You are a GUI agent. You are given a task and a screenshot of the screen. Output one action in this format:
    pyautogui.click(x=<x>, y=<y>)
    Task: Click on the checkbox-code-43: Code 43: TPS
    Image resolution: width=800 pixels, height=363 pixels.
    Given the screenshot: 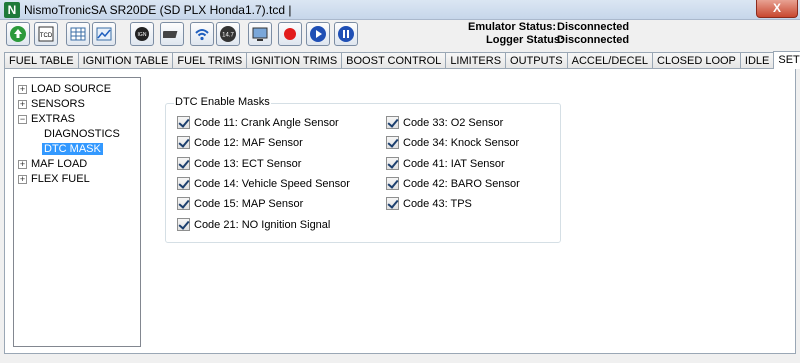 What is the action you would take?
    pyautogui.click(x=429, y=203)
    